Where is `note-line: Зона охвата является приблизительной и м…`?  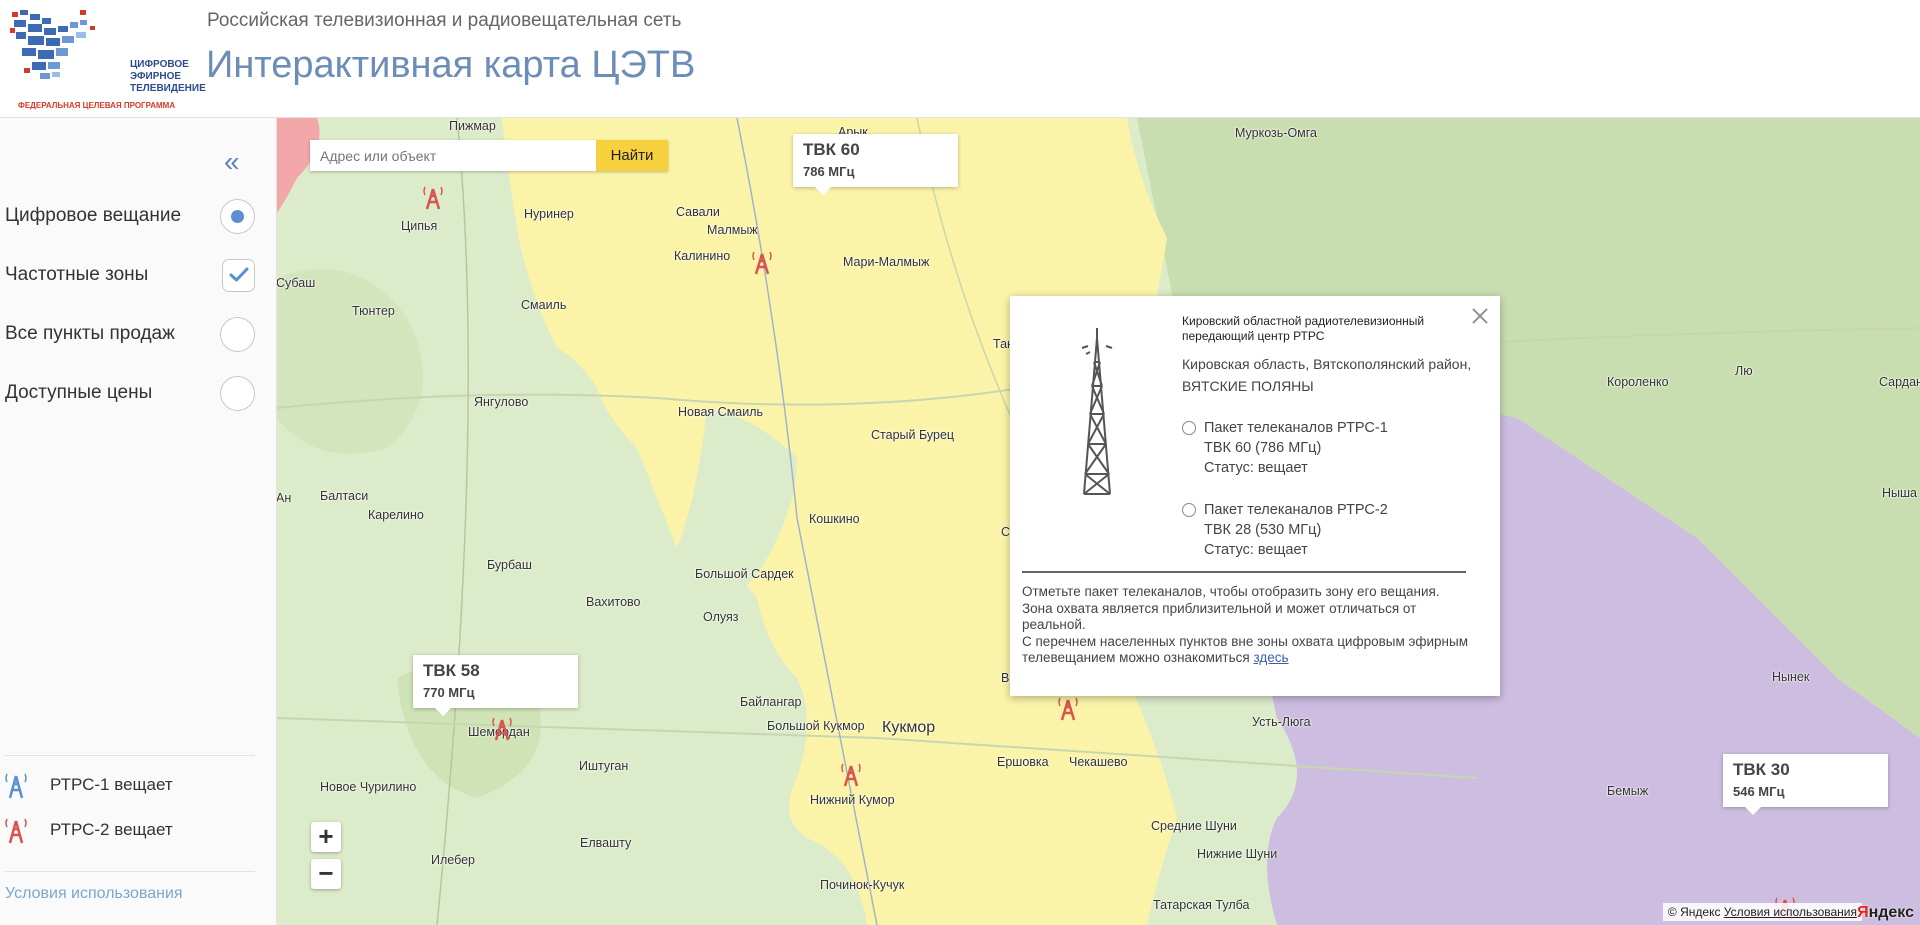 note-line: Зона охвата является приблизительной и м… is located at coordinates (1219, 616).